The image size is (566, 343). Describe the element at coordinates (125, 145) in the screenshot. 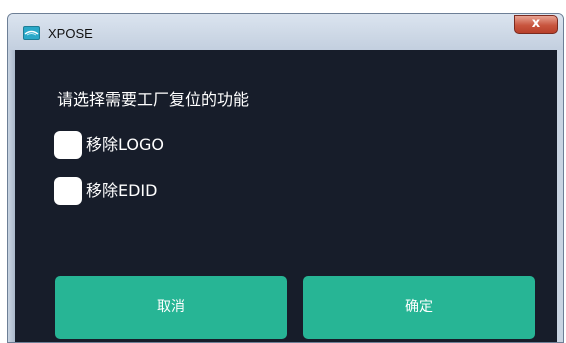

I see `remove-logo-label: 移除LOGO` at that location.